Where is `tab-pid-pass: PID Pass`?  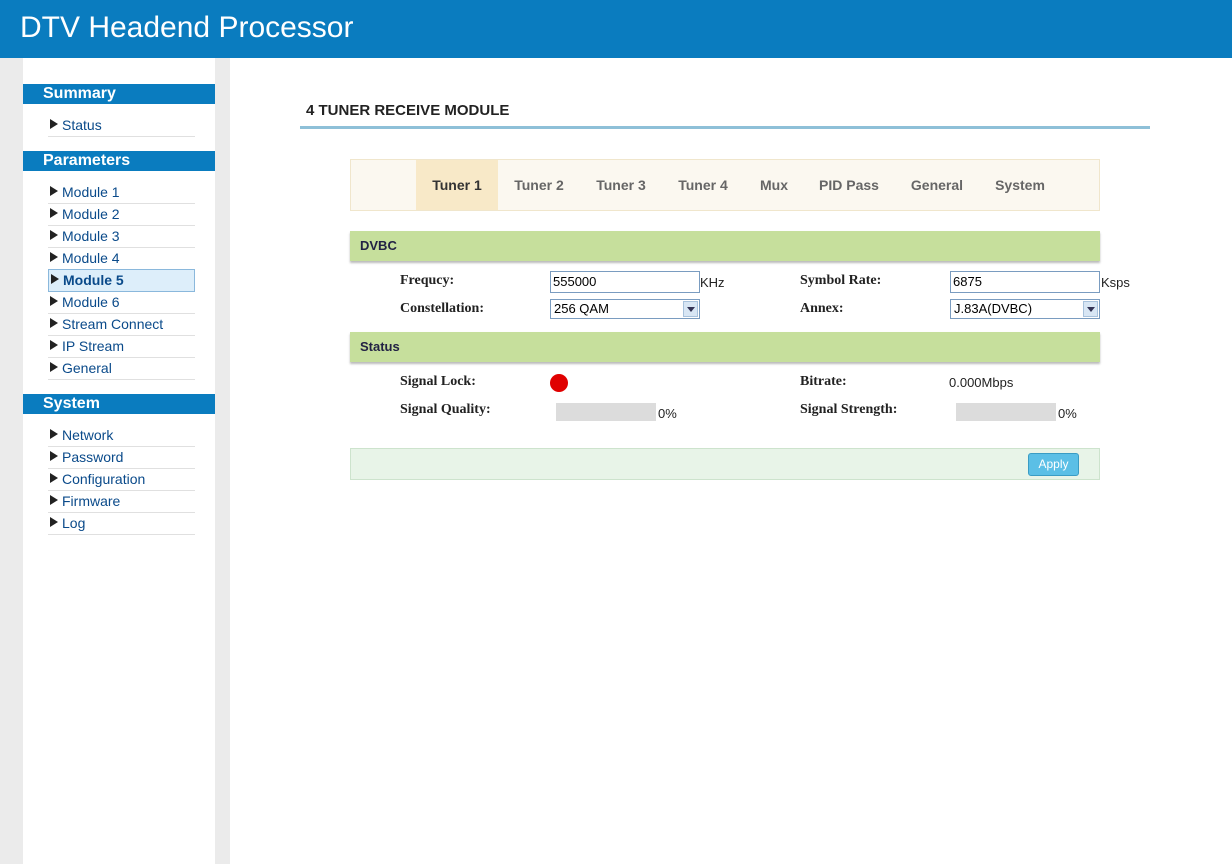 tab-pid-pass: PID Pass is located at coordinates (849, 185).